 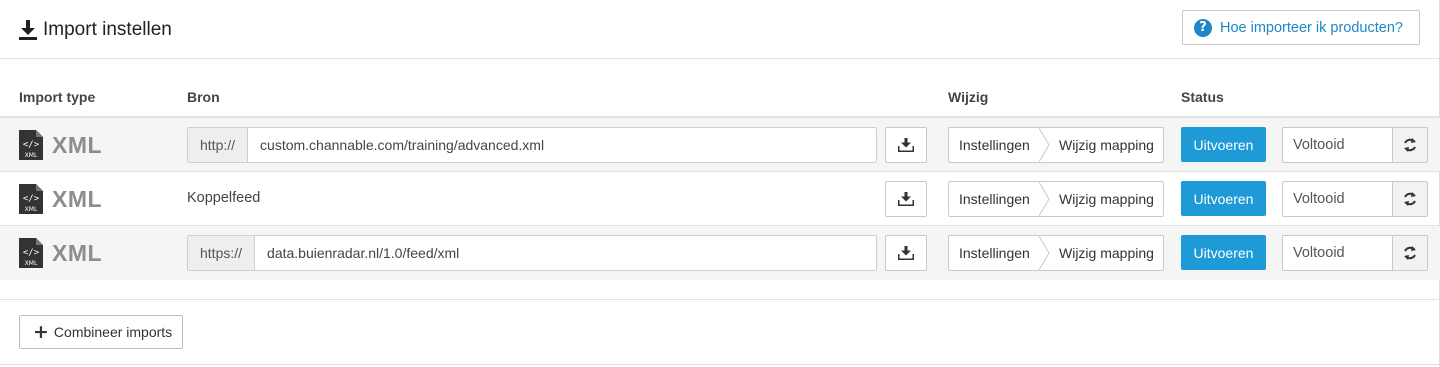 I want to click on panel-bottom-border, so click(x=720, y=364).